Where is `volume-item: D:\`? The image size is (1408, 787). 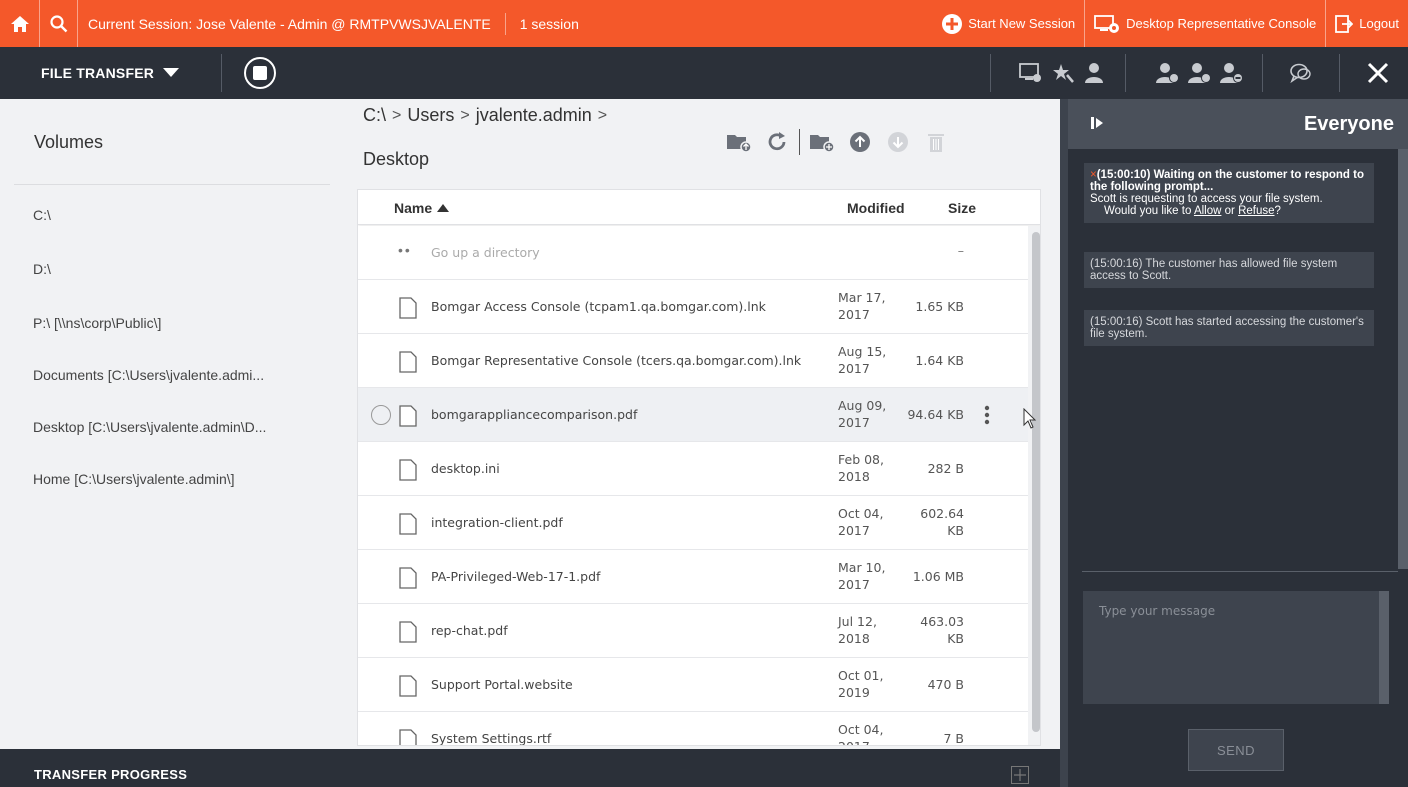
volume-item: D:\ is located at coordinates (178, 269).